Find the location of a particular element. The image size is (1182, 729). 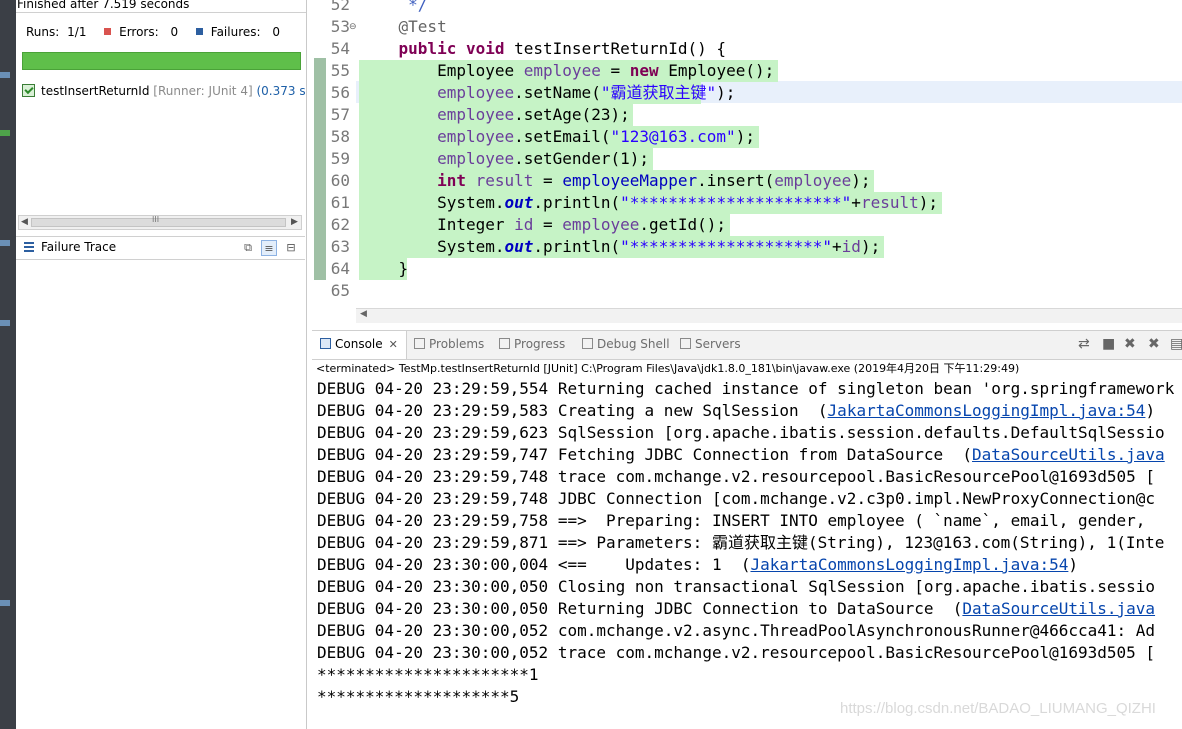

scroll-right-icon: ▶ is located at coordinates (294, 222).